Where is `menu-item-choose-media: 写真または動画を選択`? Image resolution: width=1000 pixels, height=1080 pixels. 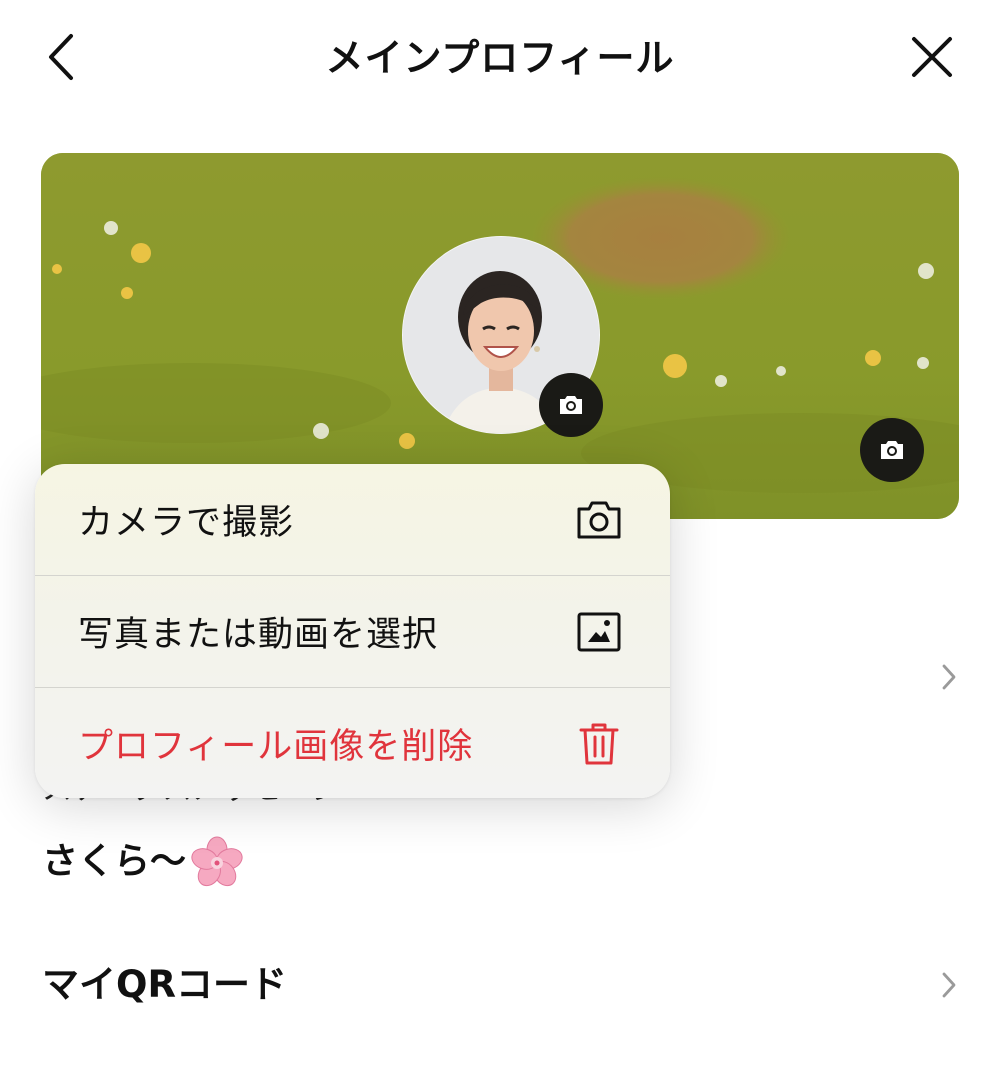 menu-item-choose-media: 写真または動画を選択 is located at coordinates (352, 631).